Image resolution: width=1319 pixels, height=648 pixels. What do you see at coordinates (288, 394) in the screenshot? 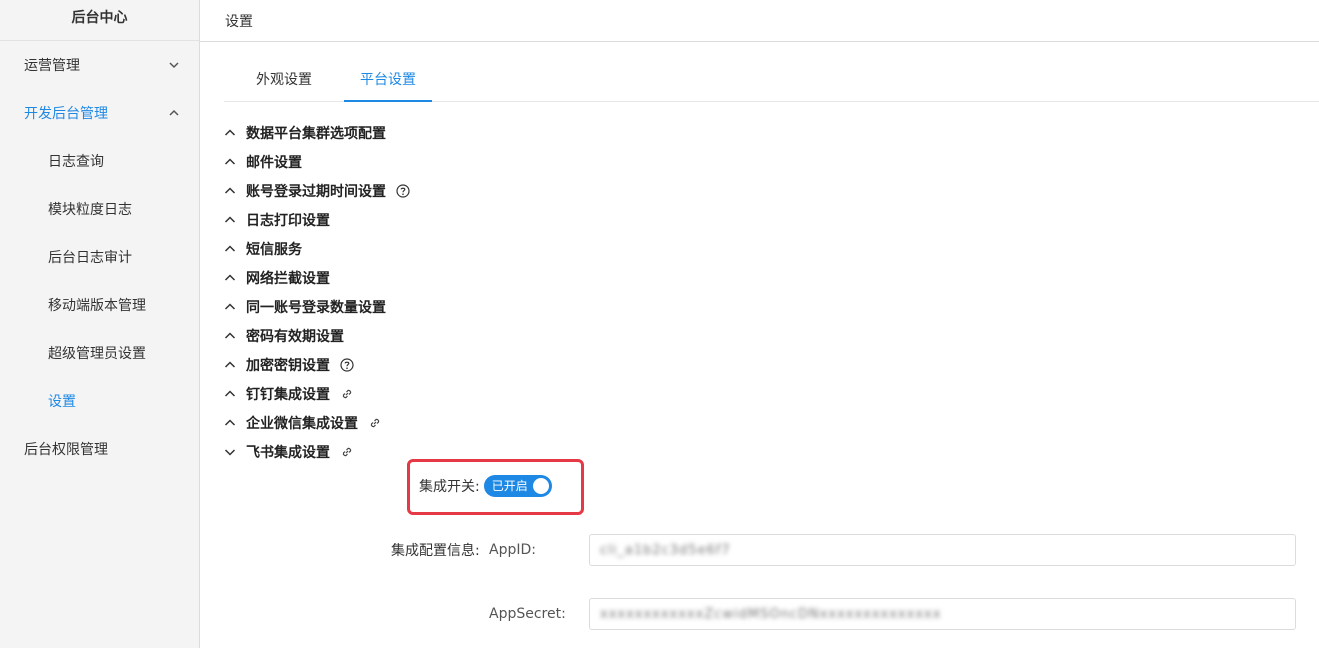
I see `section-label: 钉钉集成设置` at bounding box center [288, 394].